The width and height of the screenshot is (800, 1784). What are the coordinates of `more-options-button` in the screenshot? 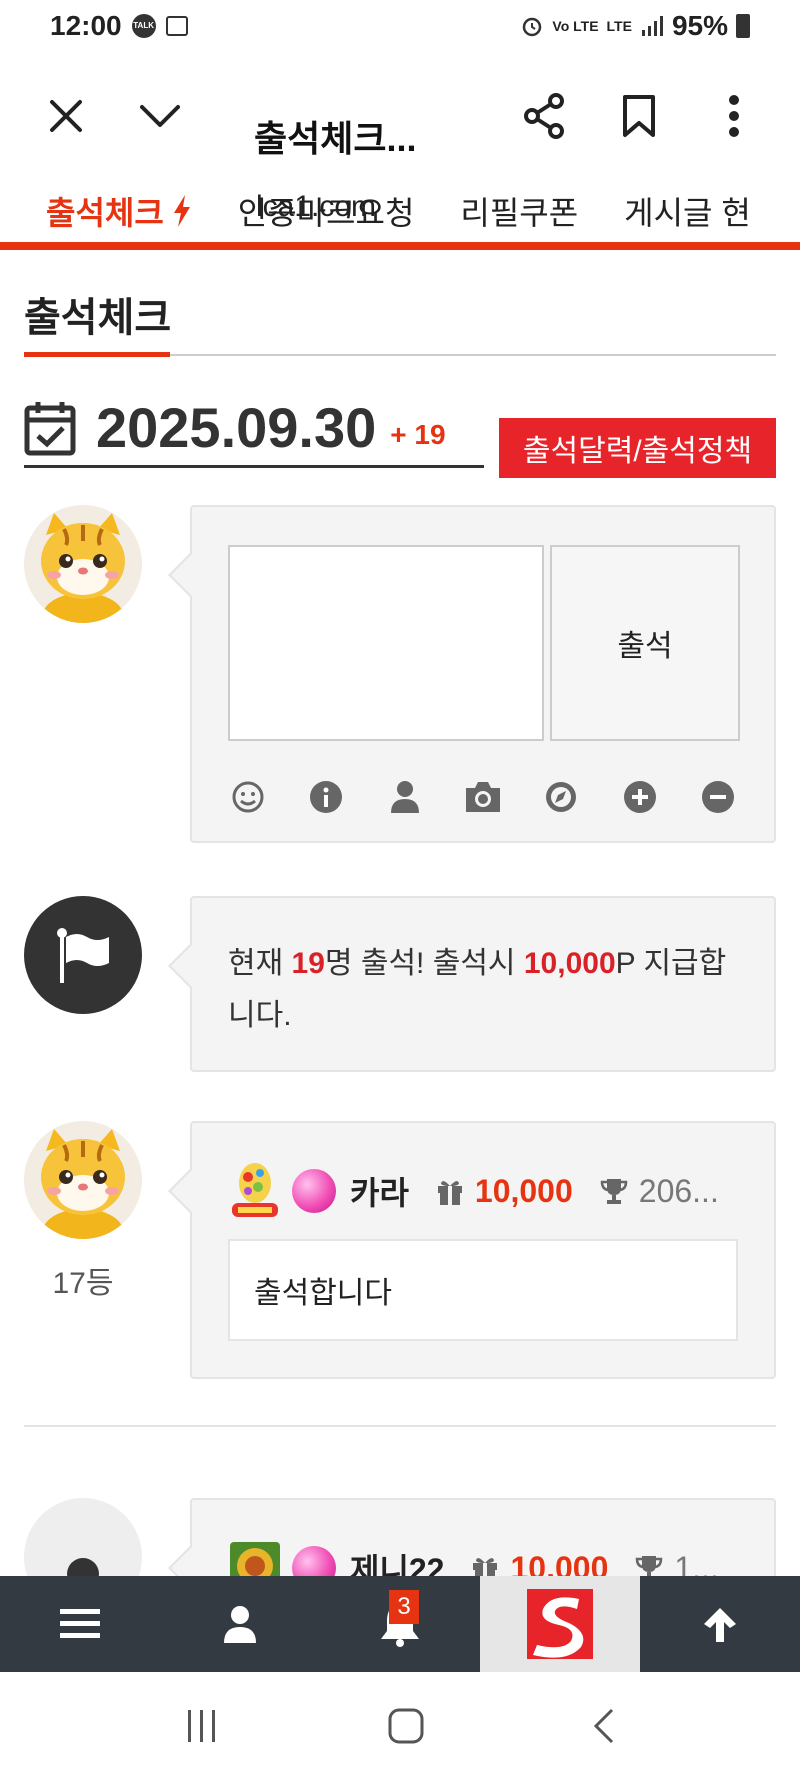 It's located at (734, 116).